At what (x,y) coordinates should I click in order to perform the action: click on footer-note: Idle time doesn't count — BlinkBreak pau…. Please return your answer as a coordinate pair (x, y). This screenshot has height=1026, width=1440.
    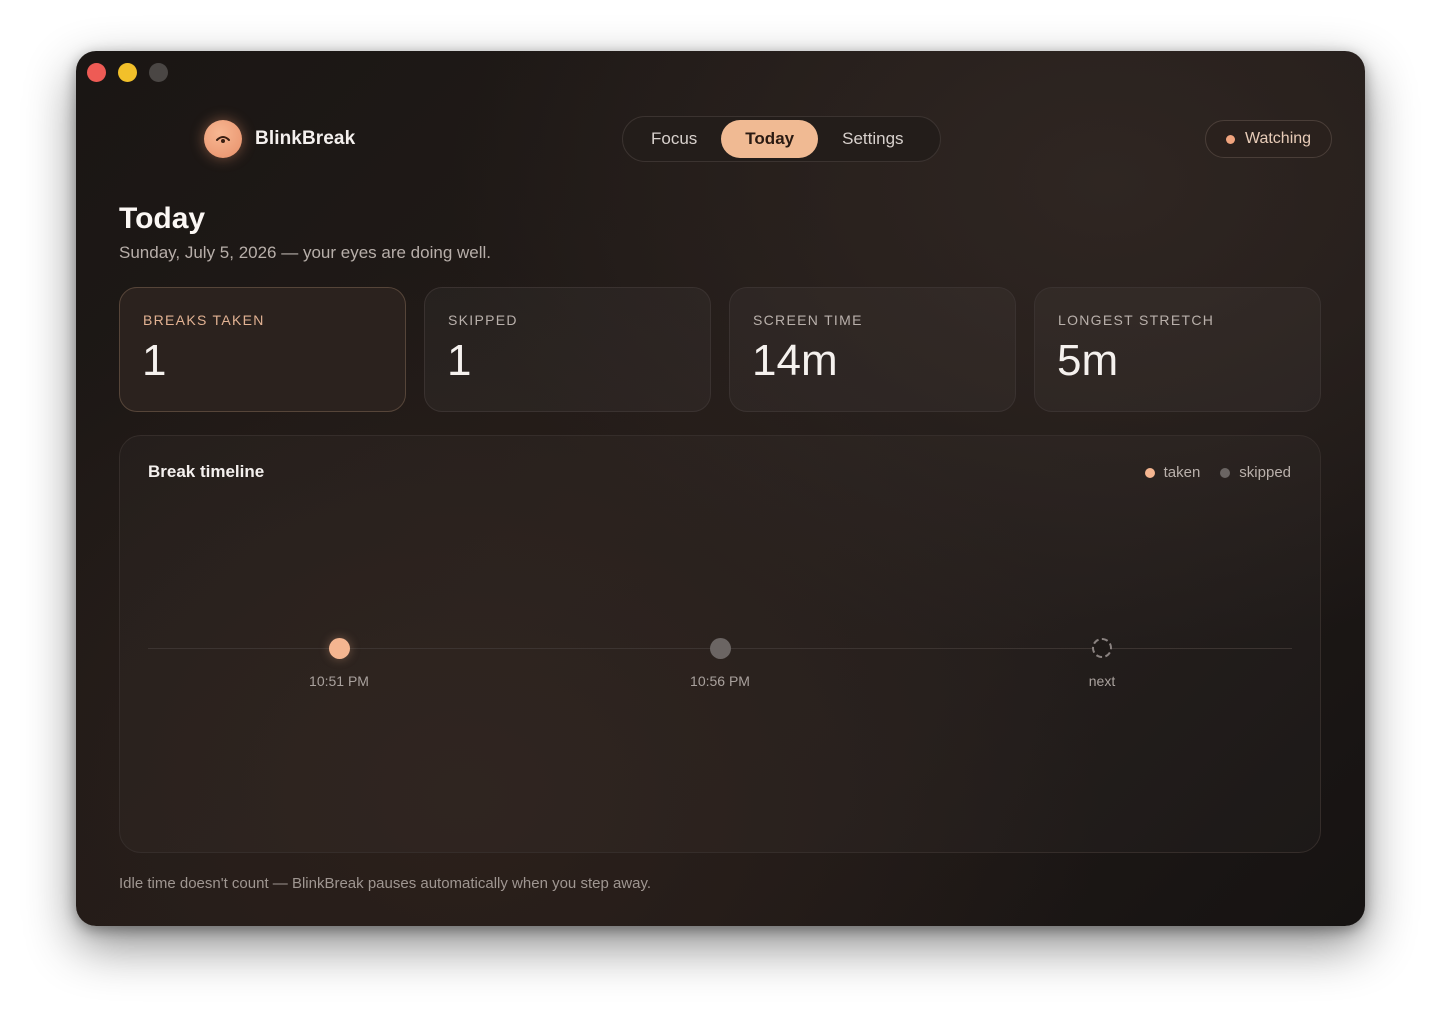
    Looking at the image, I should click on (385, 883).